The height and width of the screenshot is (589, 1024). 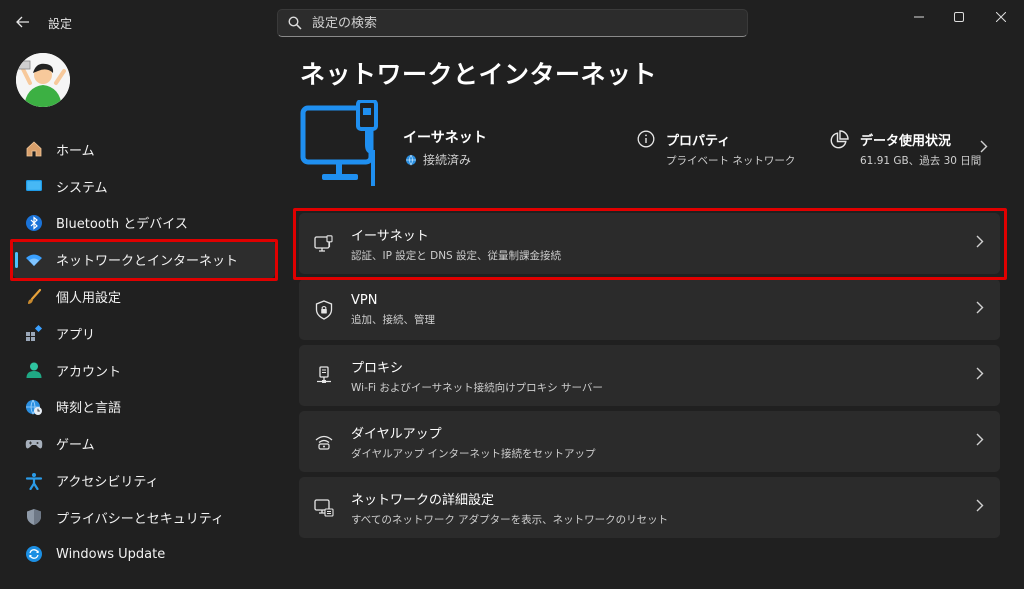 What do you see at coordinates (479, 74) in the screenshot?
I see `page-title: ネットワークとインターネット` at bounding box center [479, 74].